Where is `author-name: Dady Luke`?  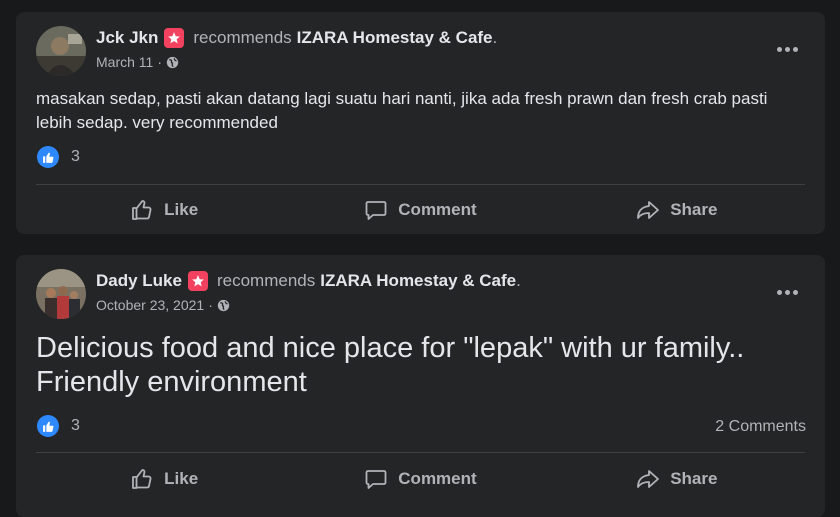 author-name: Dady Luke is located at coordinates (139, 281).